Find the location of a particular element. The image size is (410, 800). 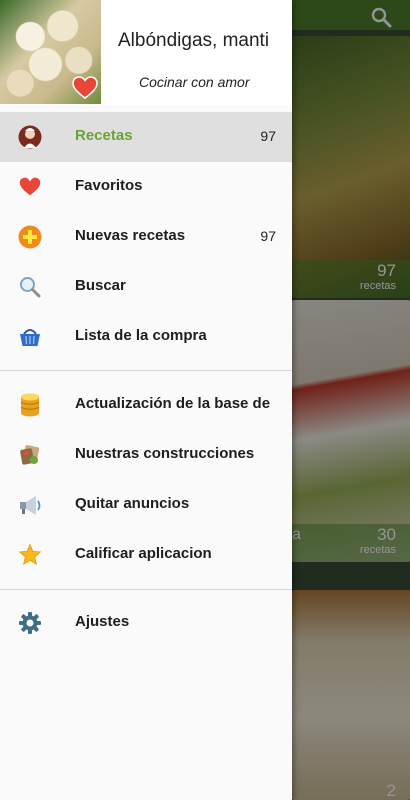

plus-icon is located at coordinates (30, 237).